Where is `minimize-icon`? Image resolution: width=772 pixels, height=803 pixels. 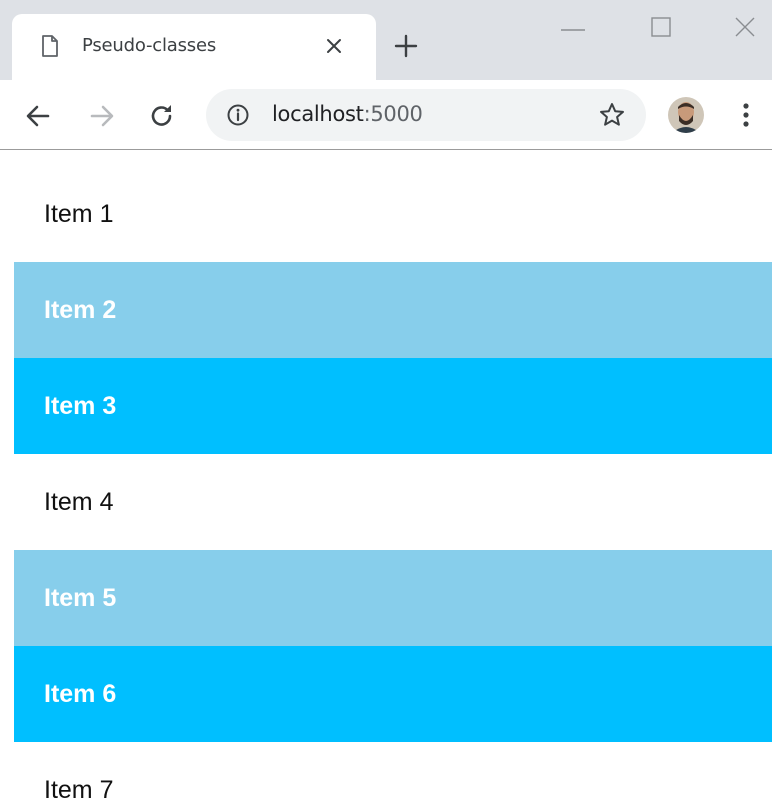 minimize-icon is located at coordinates (573, 27).